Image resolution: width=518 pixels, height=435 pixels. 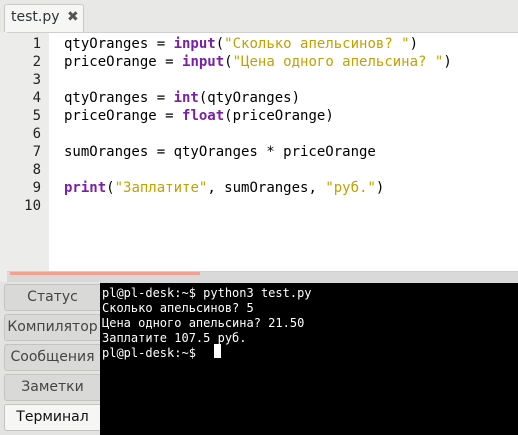 I want to click on line-number: 2, so click(x=36, y=62).